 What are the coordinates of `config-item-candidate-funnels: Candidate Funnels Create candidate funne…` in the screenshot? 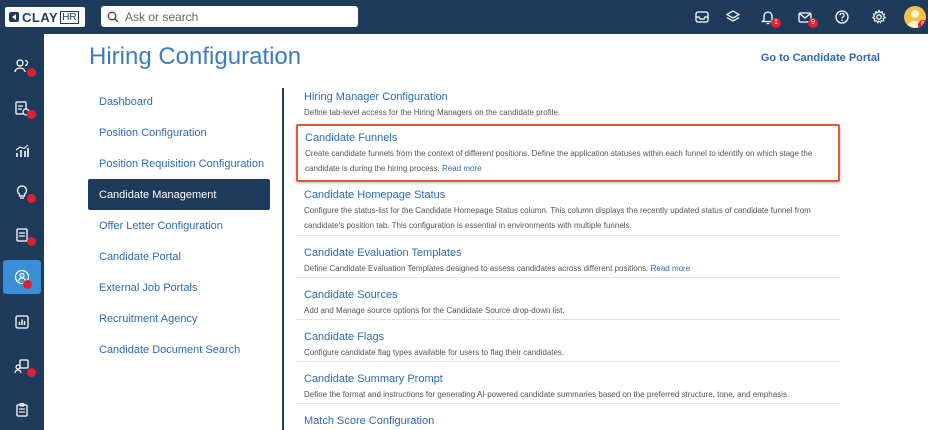 It's located at (568, 153).